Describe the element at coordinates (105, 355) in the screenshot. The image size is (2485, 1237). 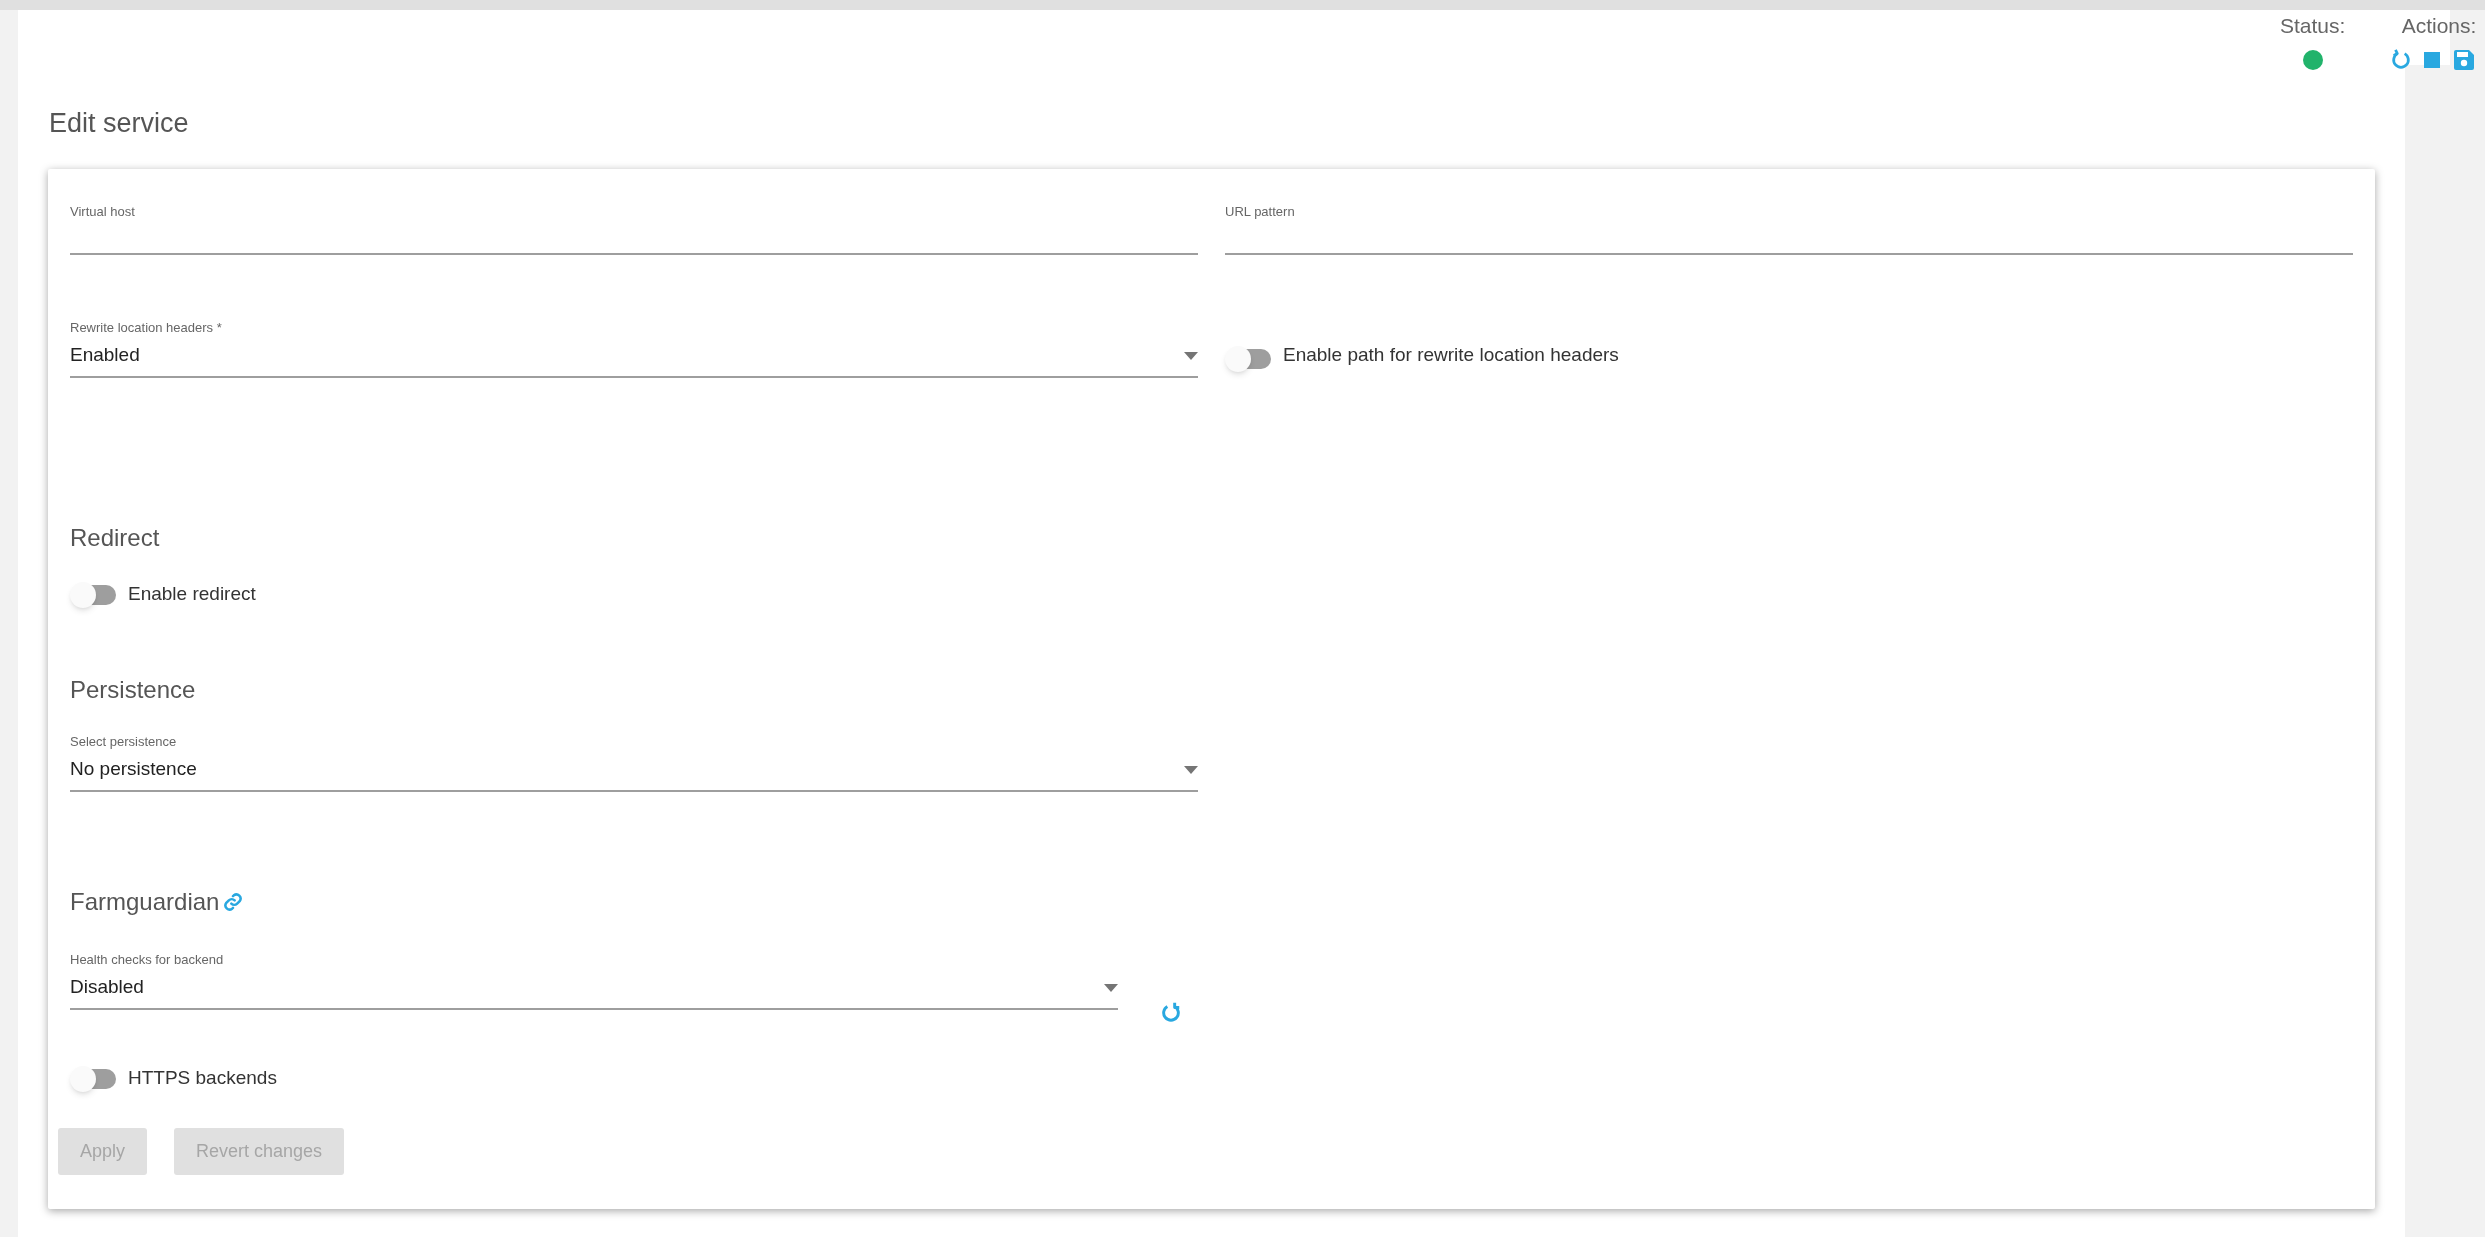
I see `select-value: Enabled` at that location.